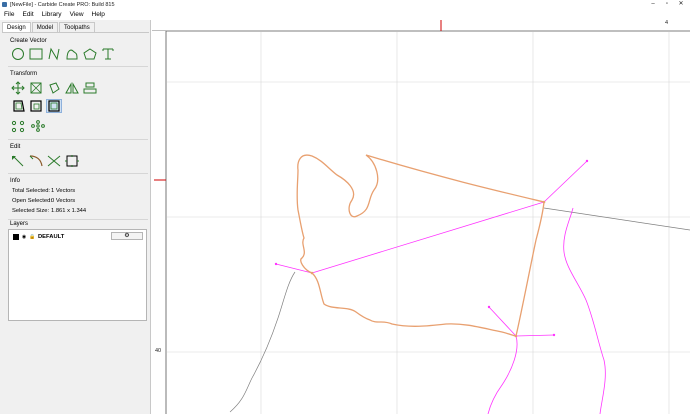 The height and width of the screenshot is (414, 690). Describe the element at coordinates (159, 222) in the screenshot. I see `left-ruler` at that location.